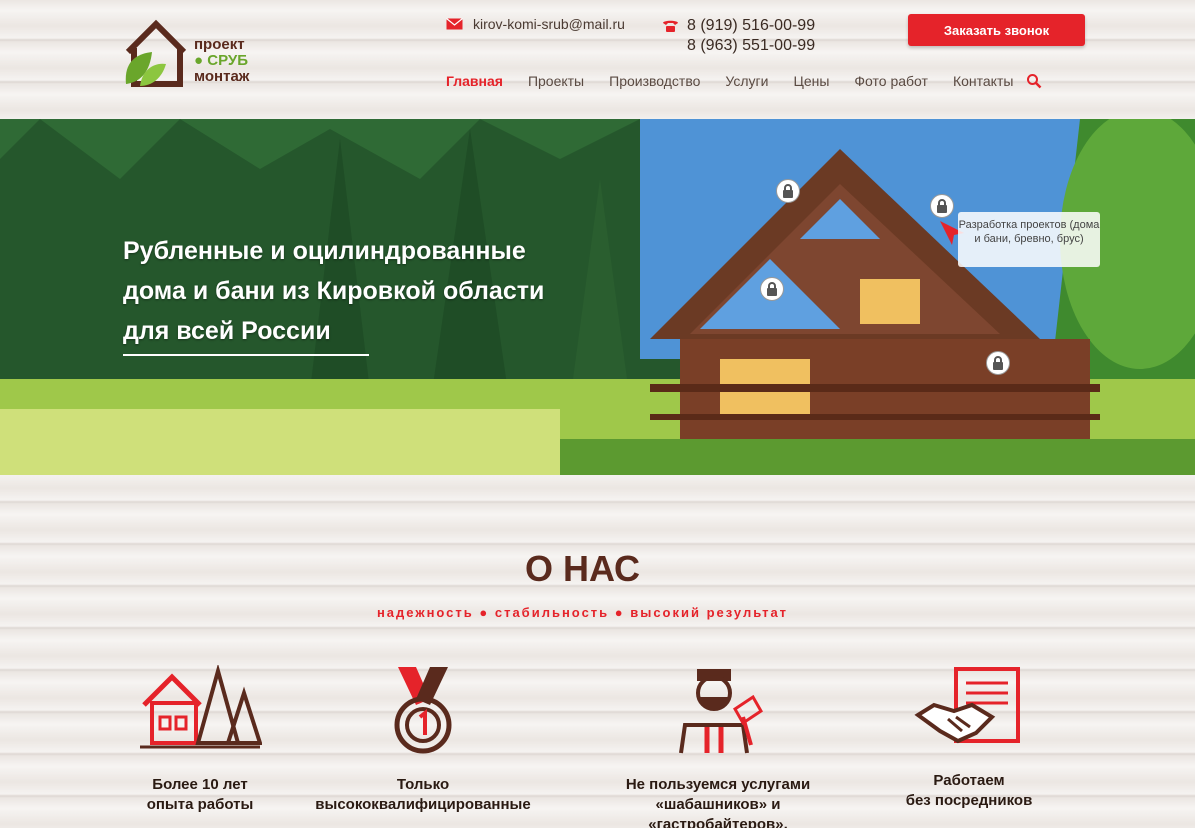 This screenshot has width=1195, height=828. Describe the element at coordinates (227, 331) in the screenshot. I see `hero-title-line3: для всей России` at that location.